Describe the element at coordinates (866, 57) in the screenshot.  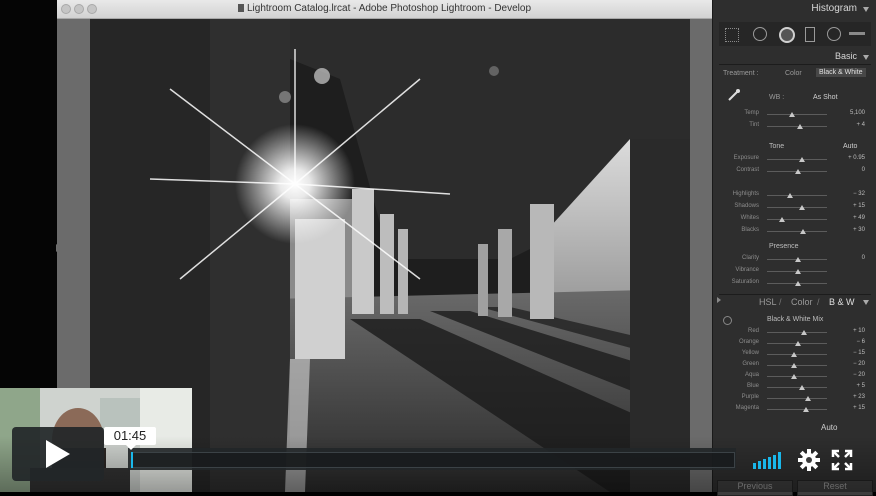
I see `basic-collapse-icon` at that location.